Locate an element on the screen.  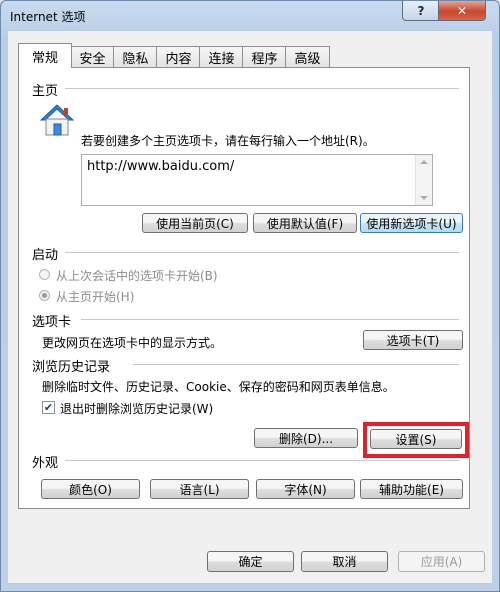
tabs-settings-button: 选项卡(T) is located at coordinates (413, 340).